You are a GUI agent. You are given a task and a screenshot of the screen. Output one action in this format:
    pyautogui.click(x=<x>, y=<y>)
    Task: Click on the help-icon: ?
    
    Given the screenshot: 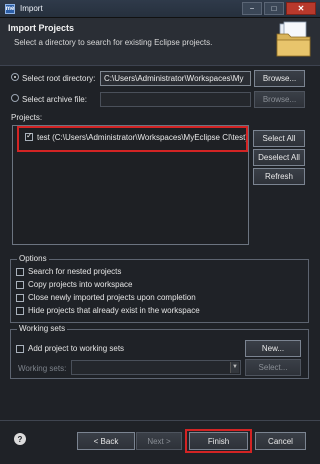 What is the action you would take?
    pyautogui.click(x=20, y=439)
    